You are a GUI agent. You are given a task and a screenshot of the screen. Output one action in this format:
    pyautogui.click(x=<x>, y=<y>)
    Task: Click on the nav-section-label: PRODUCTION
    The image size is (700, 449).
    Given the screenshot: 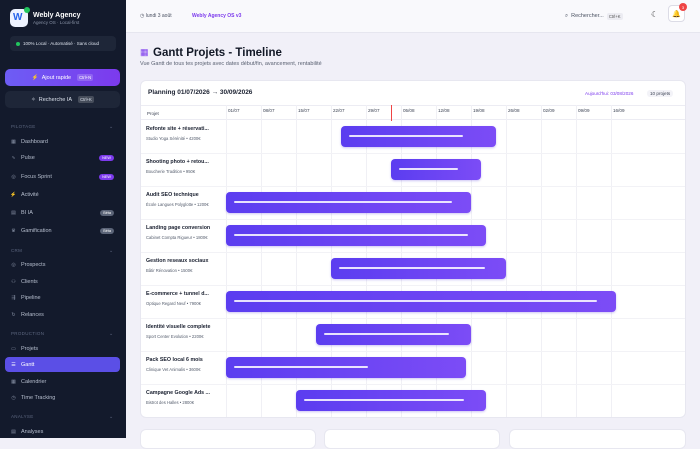 What is the action you would take?
    pyautogui.click(x=28, y=333)
    